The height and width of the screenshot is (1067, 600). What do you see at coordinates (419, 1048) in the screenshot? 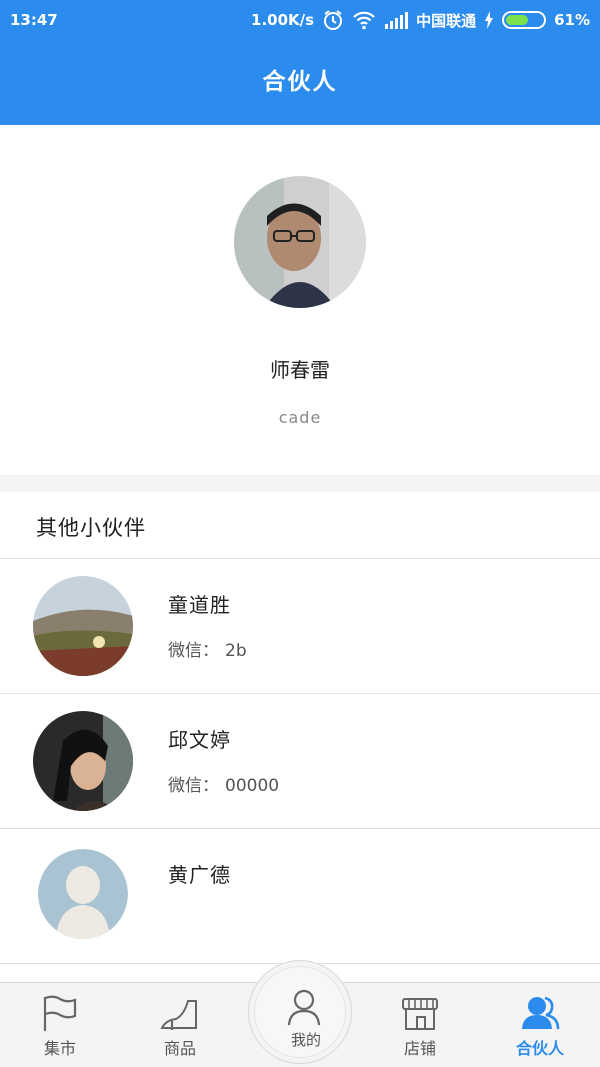
I see `tab-label: 店铺` at bounding box center [419, 1048].